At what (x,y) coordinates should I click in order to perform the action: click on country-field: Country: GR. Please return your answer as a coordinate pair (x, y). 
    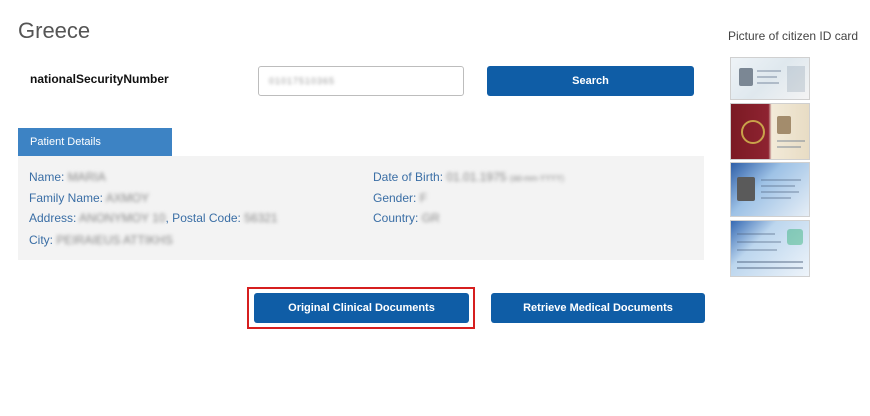
    Looking at the image, I should click on (406, 218).